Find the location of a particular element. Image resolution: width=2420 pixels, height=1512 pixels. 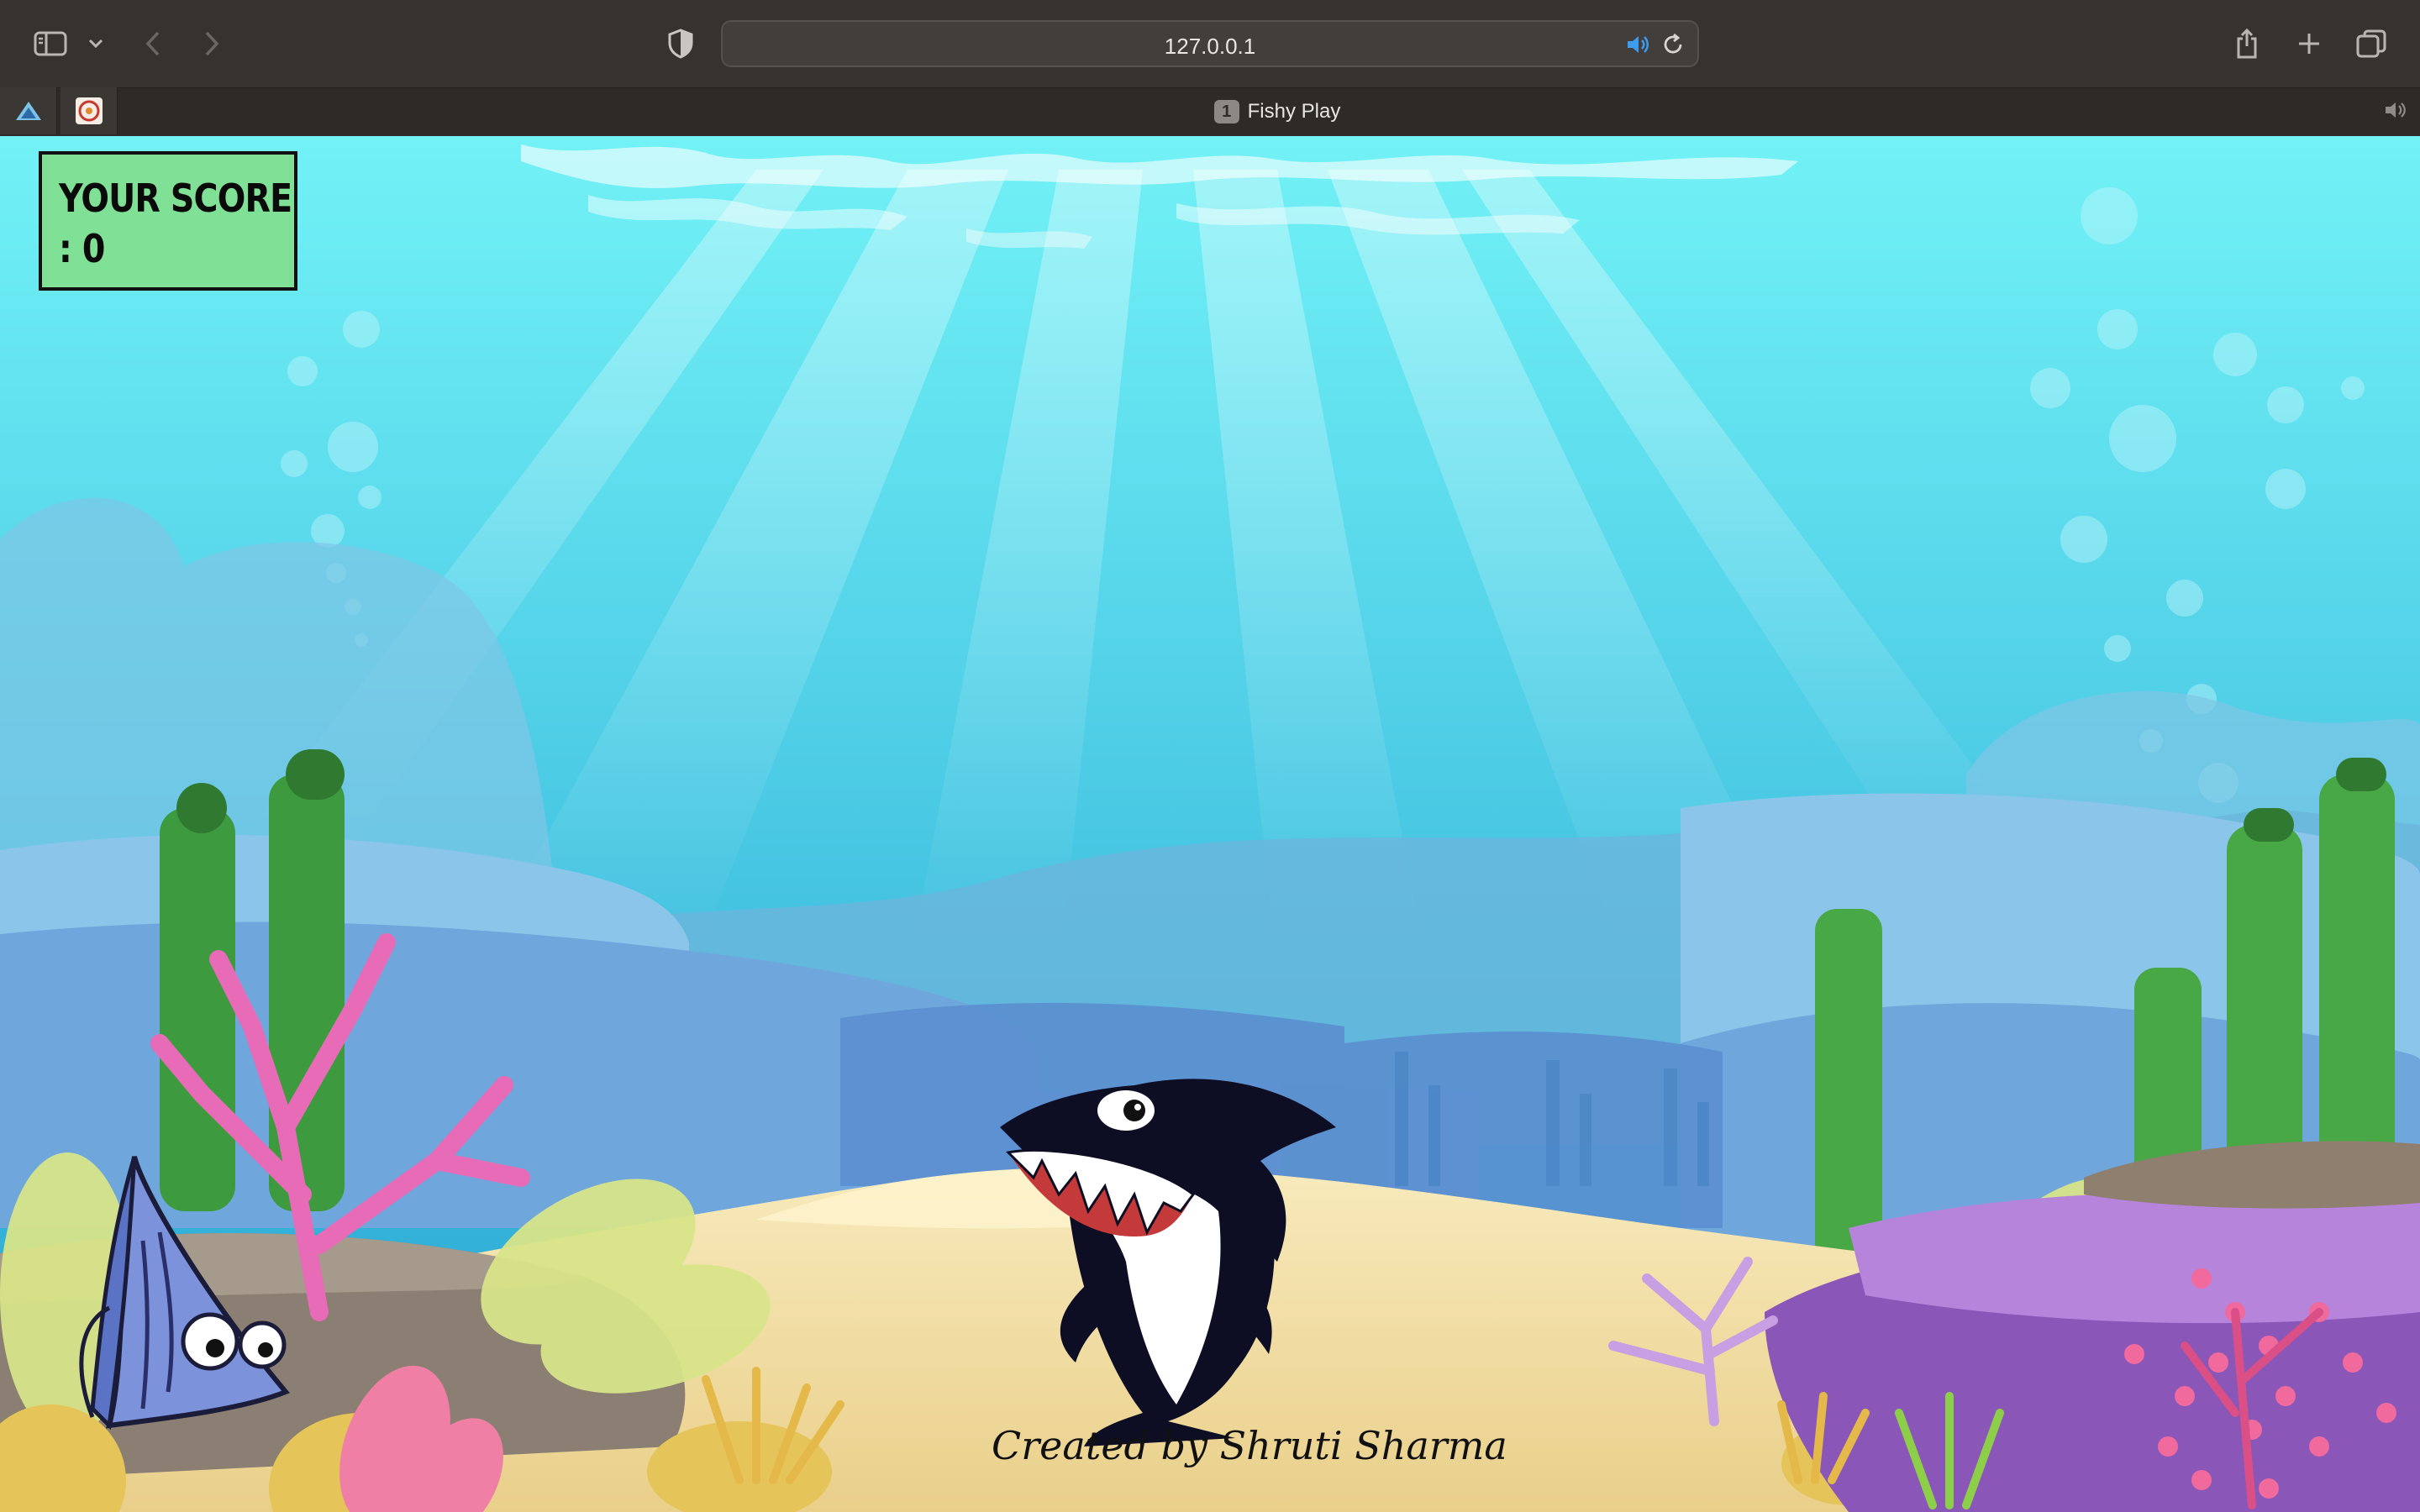

score-panel: YOUR SCORE : 0 is located at coordinates (168, 221).